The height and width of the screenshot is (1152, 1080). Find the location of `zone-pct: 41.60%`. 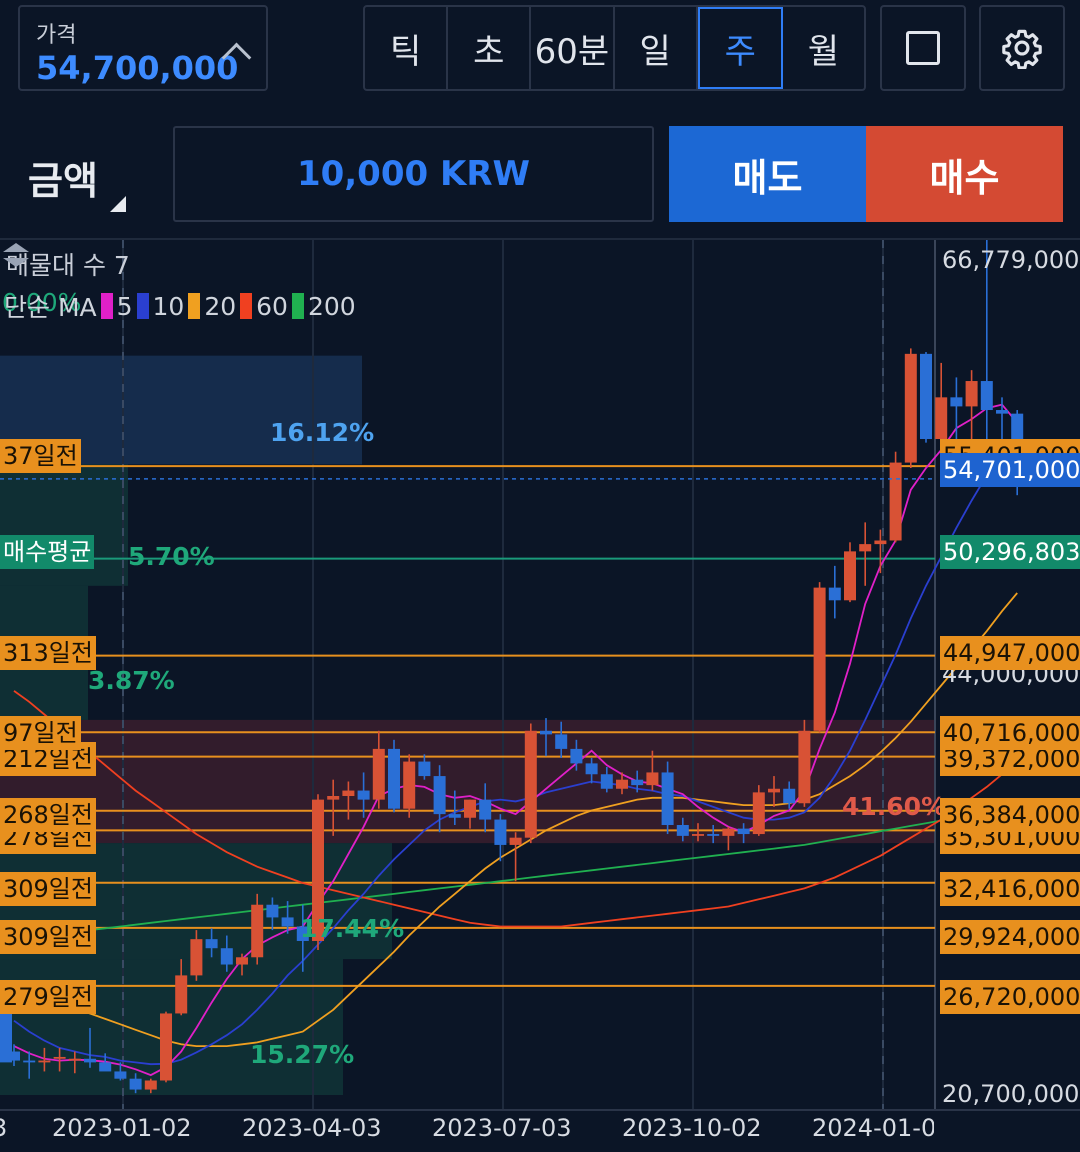

zone-pct: 41.60% is located at coordinates (894, 806).